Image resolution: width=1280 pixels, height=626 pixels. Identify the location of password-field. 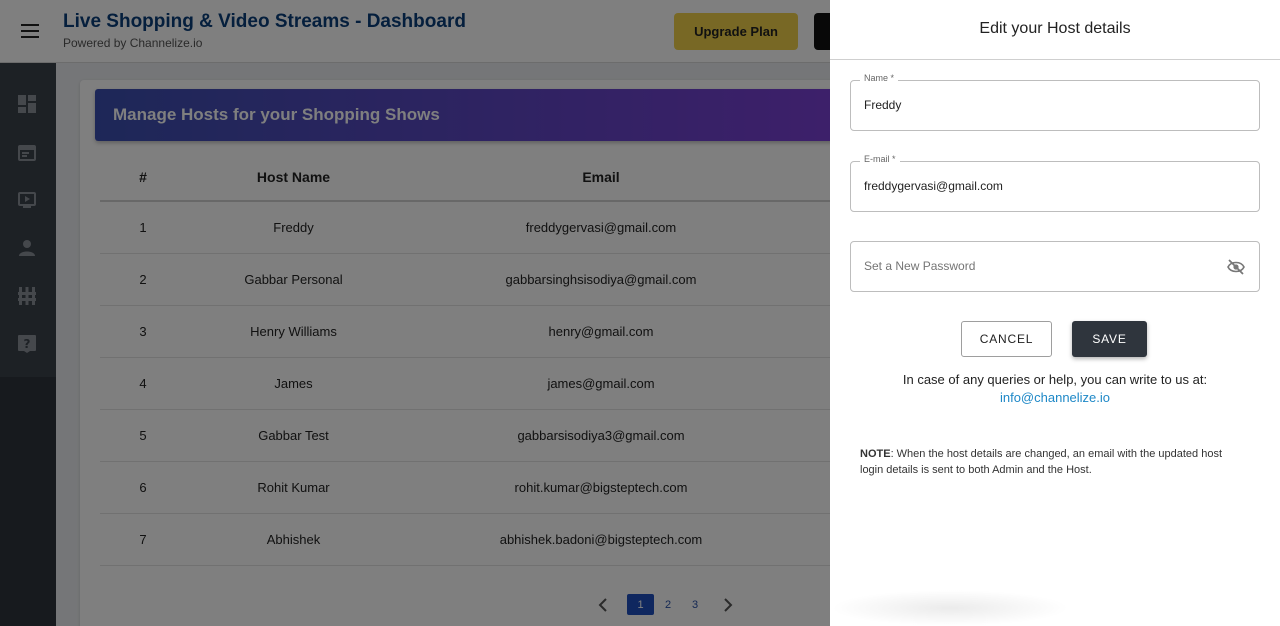
(1055, 266).